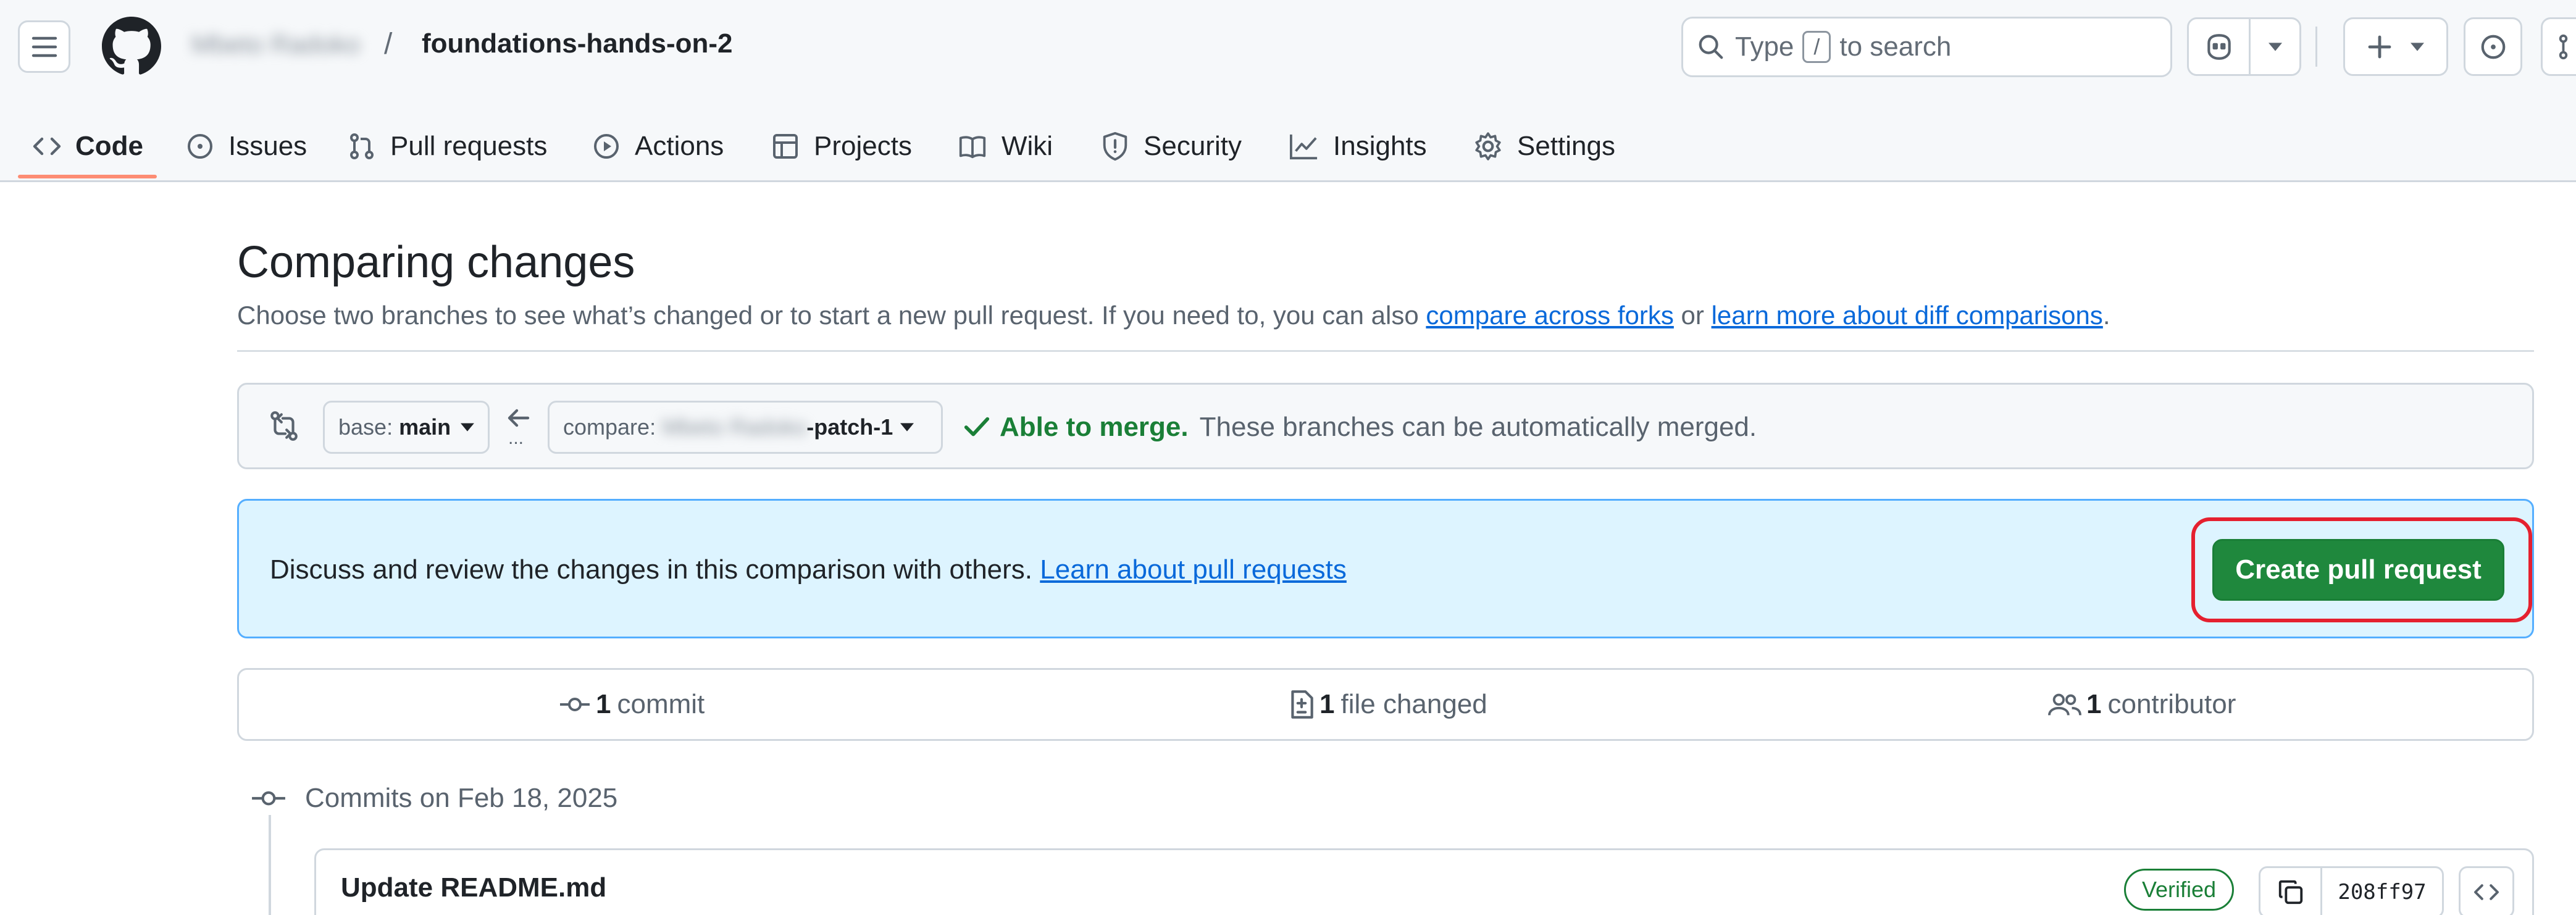 This screenshot has width=2576, height=915. What do you see at coordinates (131, 46) in the screenshot?
I see `github-logo-icon` at bounding box center [131, 46].